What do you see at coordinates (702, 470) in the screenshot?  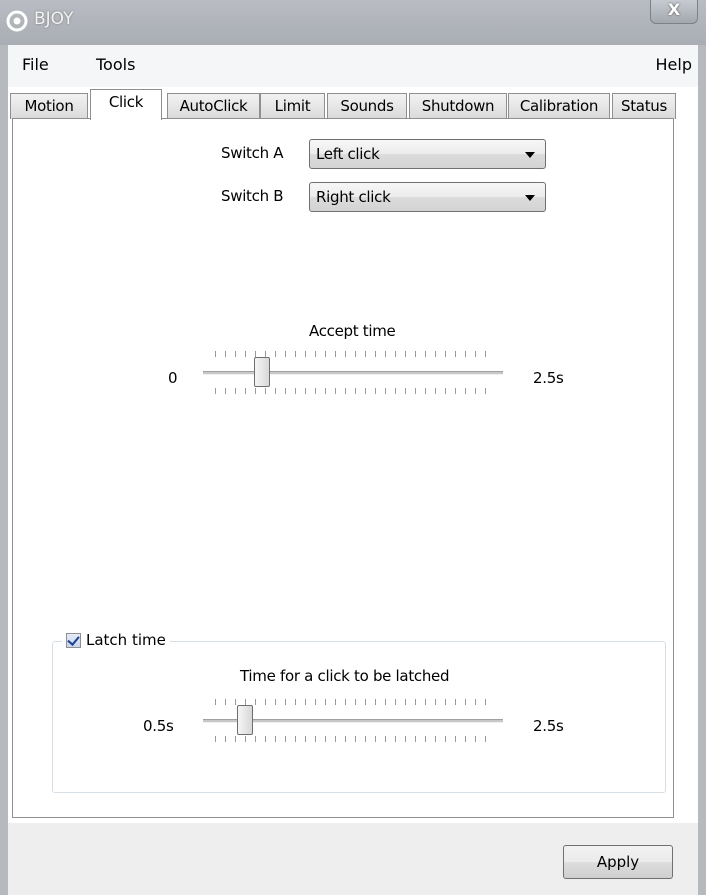 I see `window-border-right` at bounding box center [702, 470].